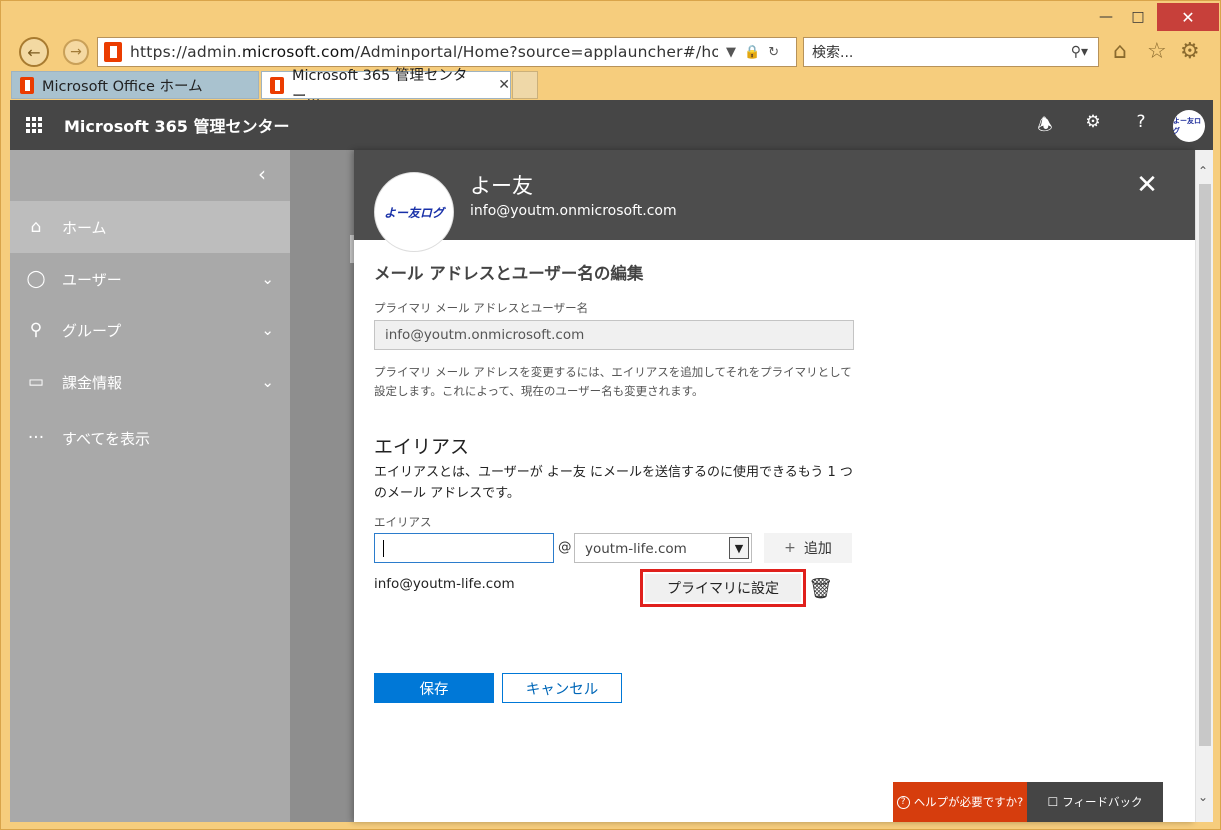  What do you see at coordinates (177, 126) in the screenshot?
I see `app-title: Microsoft 365 管理センター` at bounding box center [177, 126].